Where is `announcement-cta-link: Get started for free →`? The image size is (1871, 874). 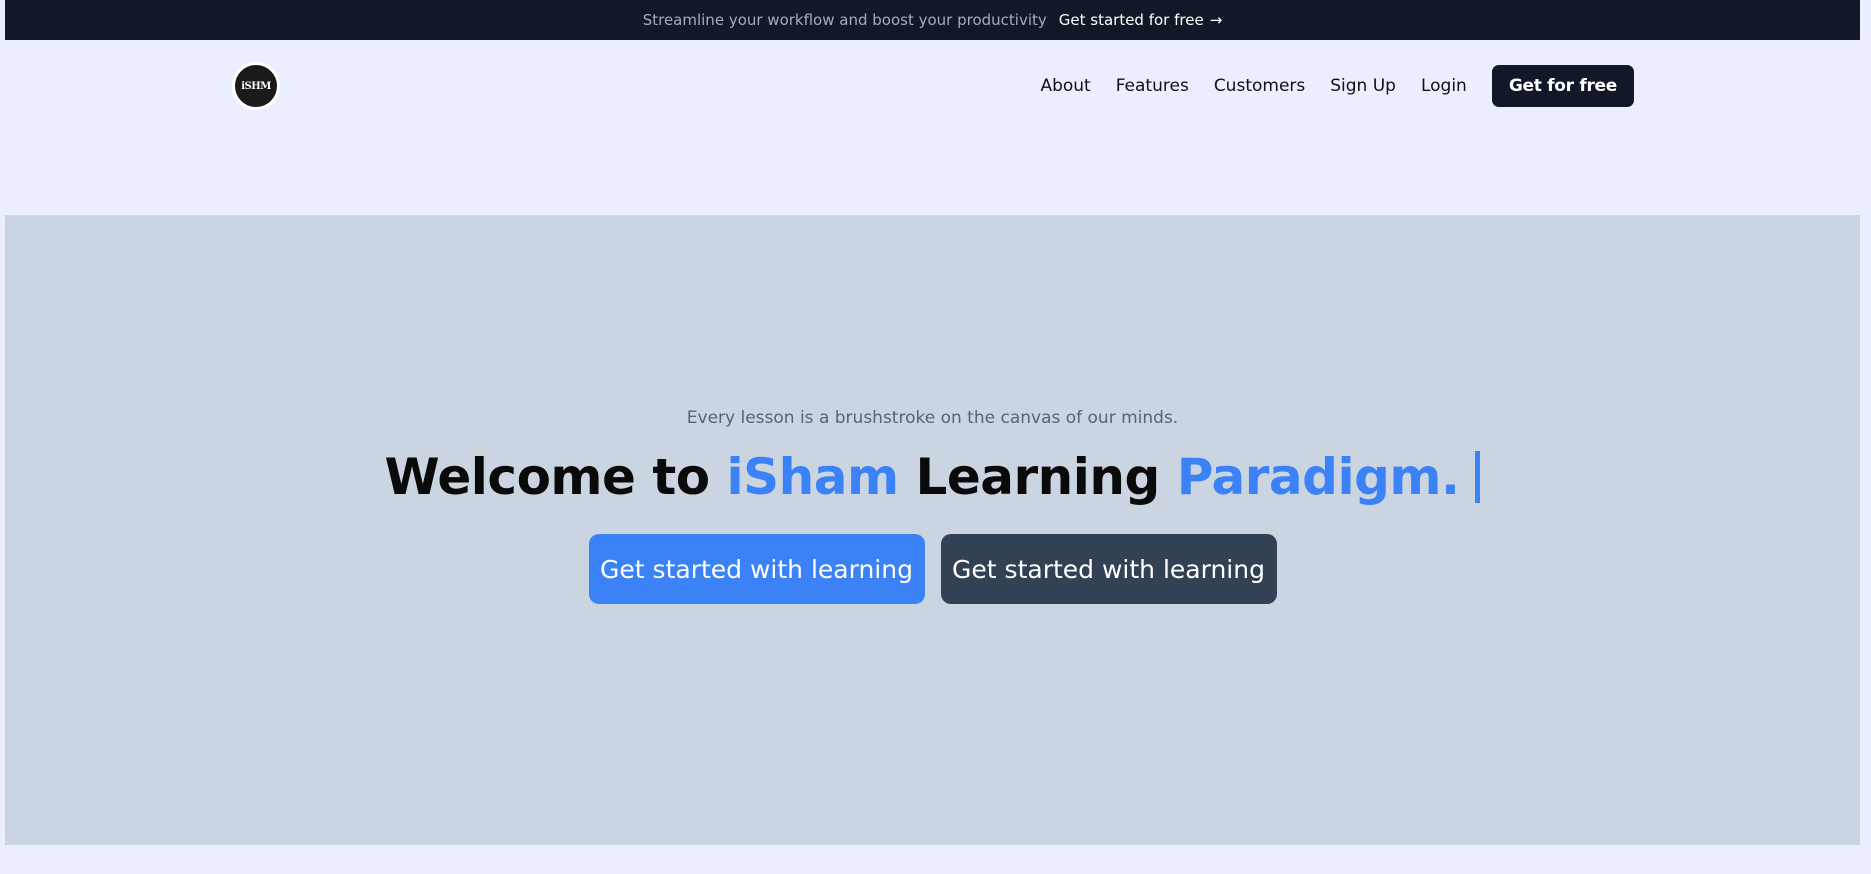
announcement-cta-link: Get started for free → is located at coordinates (1141, 20).